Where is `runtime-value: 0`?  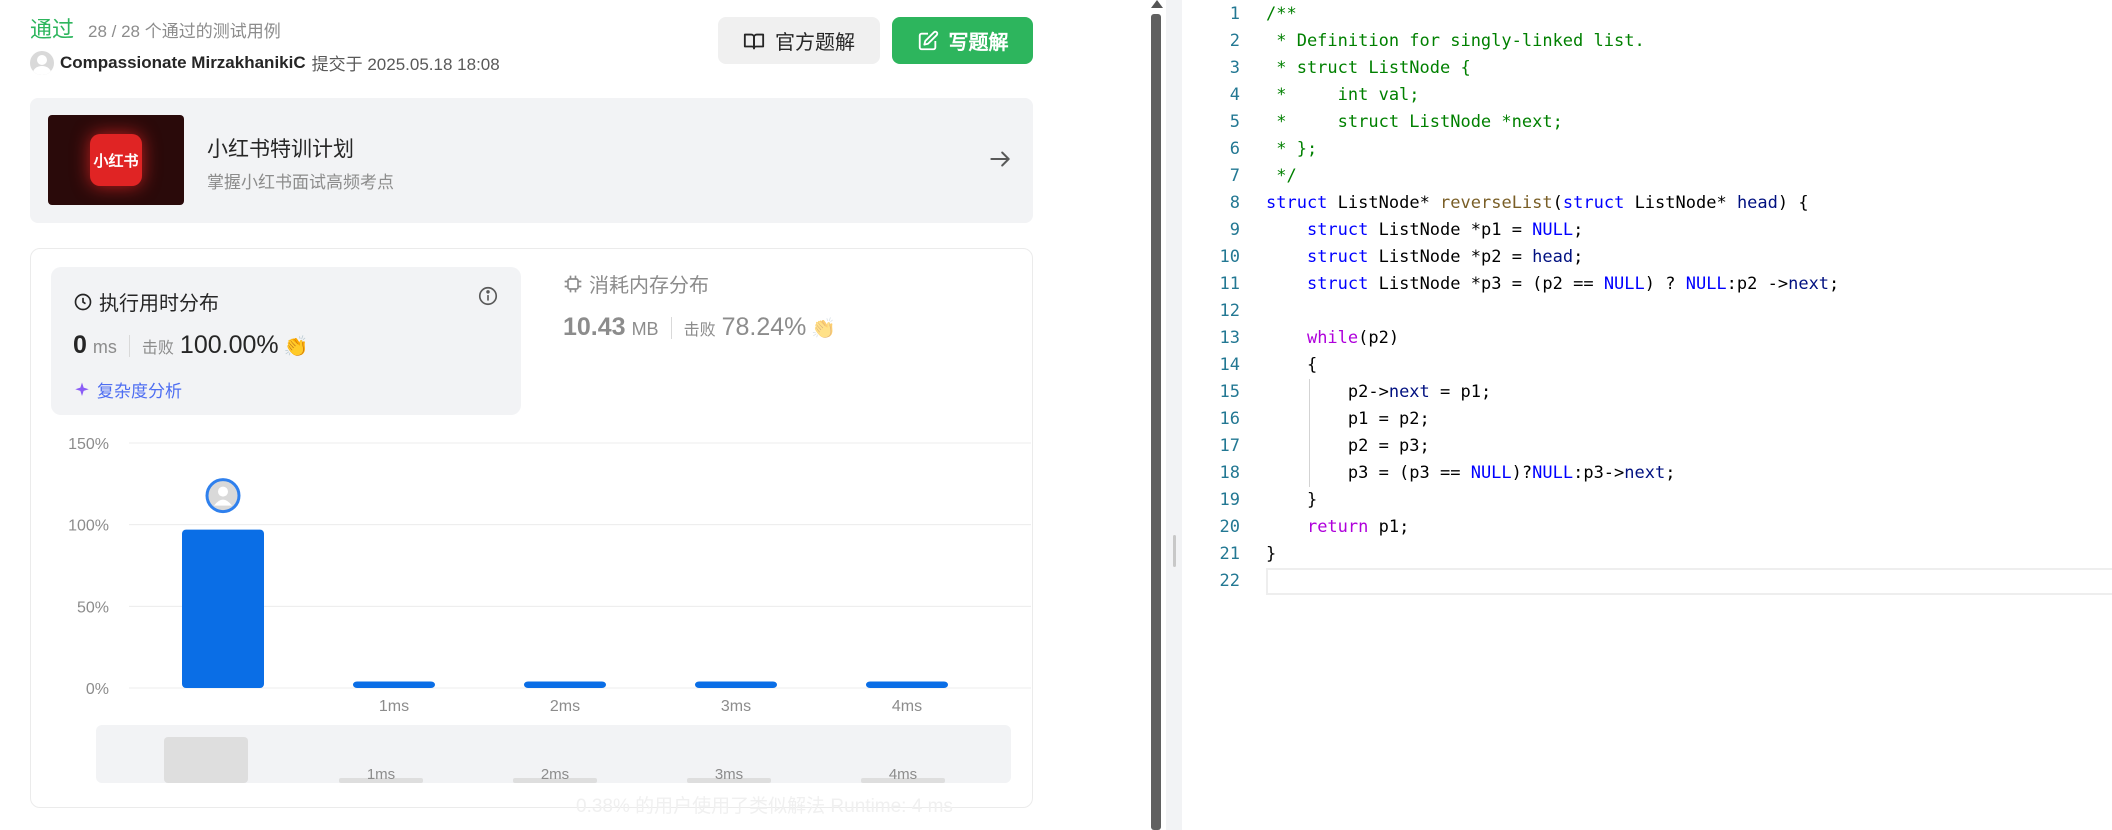 runtime-value: 0 is located at coordinates (80, 345).